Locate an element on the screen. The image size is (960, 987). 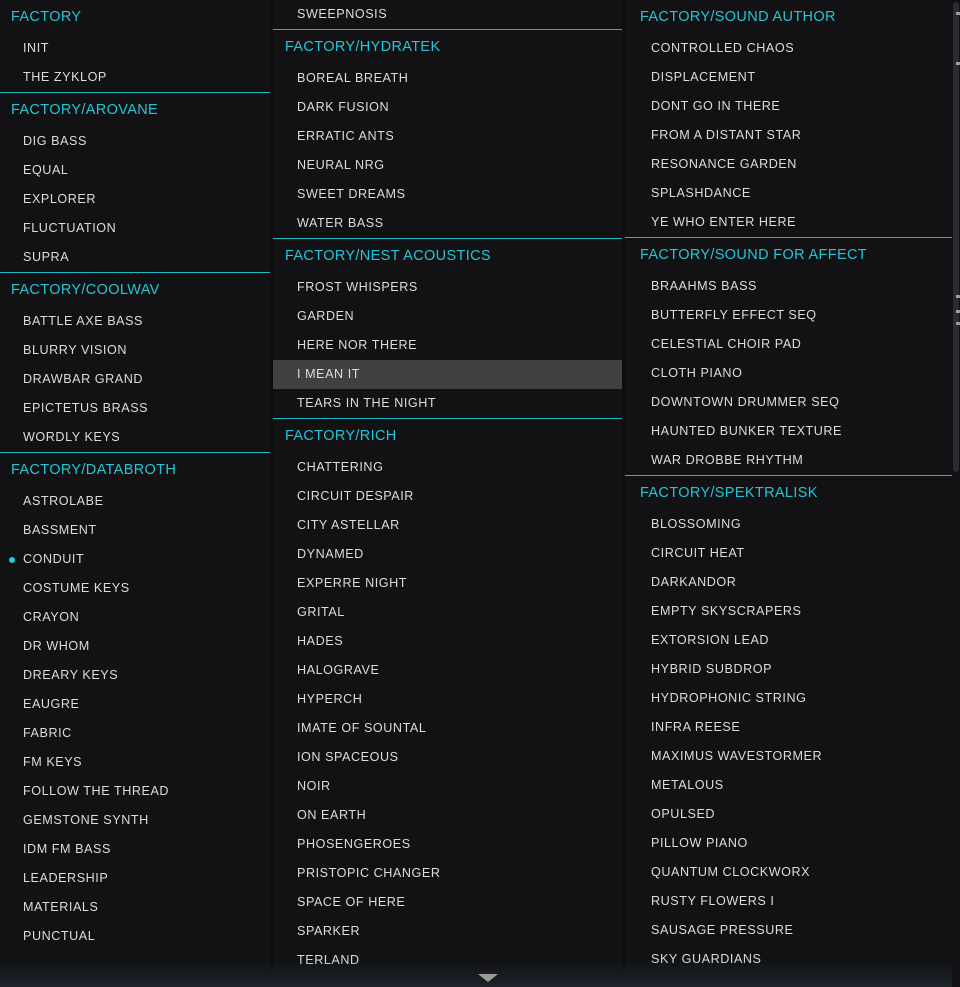
preset-item: EXPERRE NIGHT is located at coordinates (447, 583).